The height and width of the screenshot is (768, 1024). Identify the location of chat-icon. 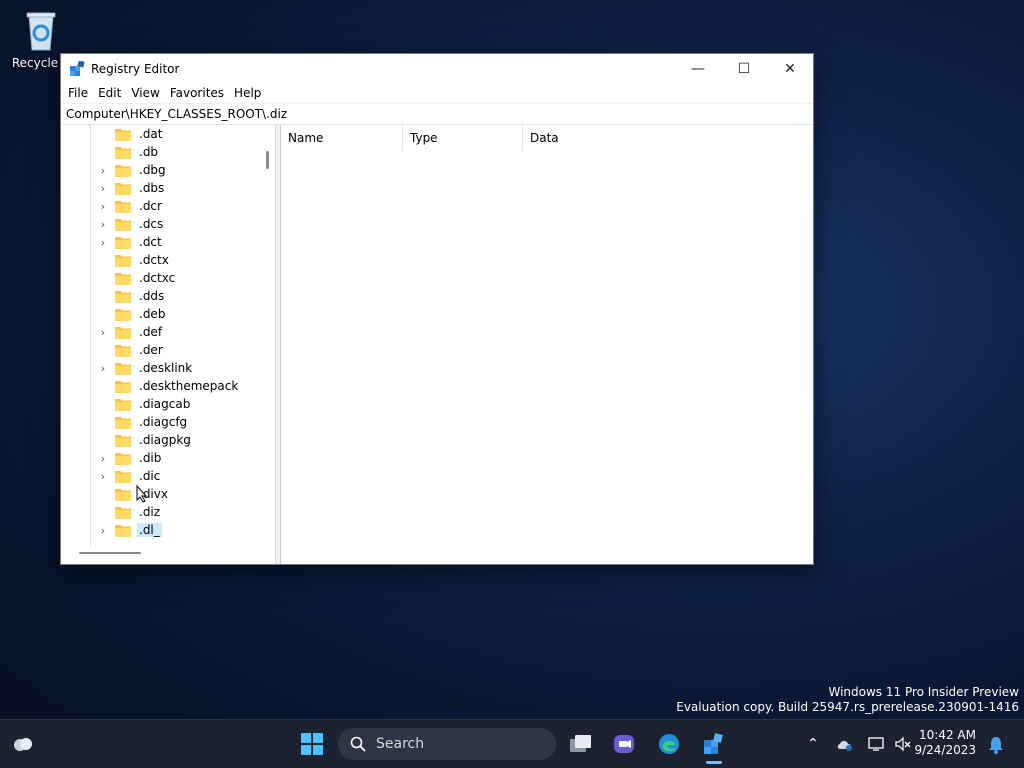
(624, 744).